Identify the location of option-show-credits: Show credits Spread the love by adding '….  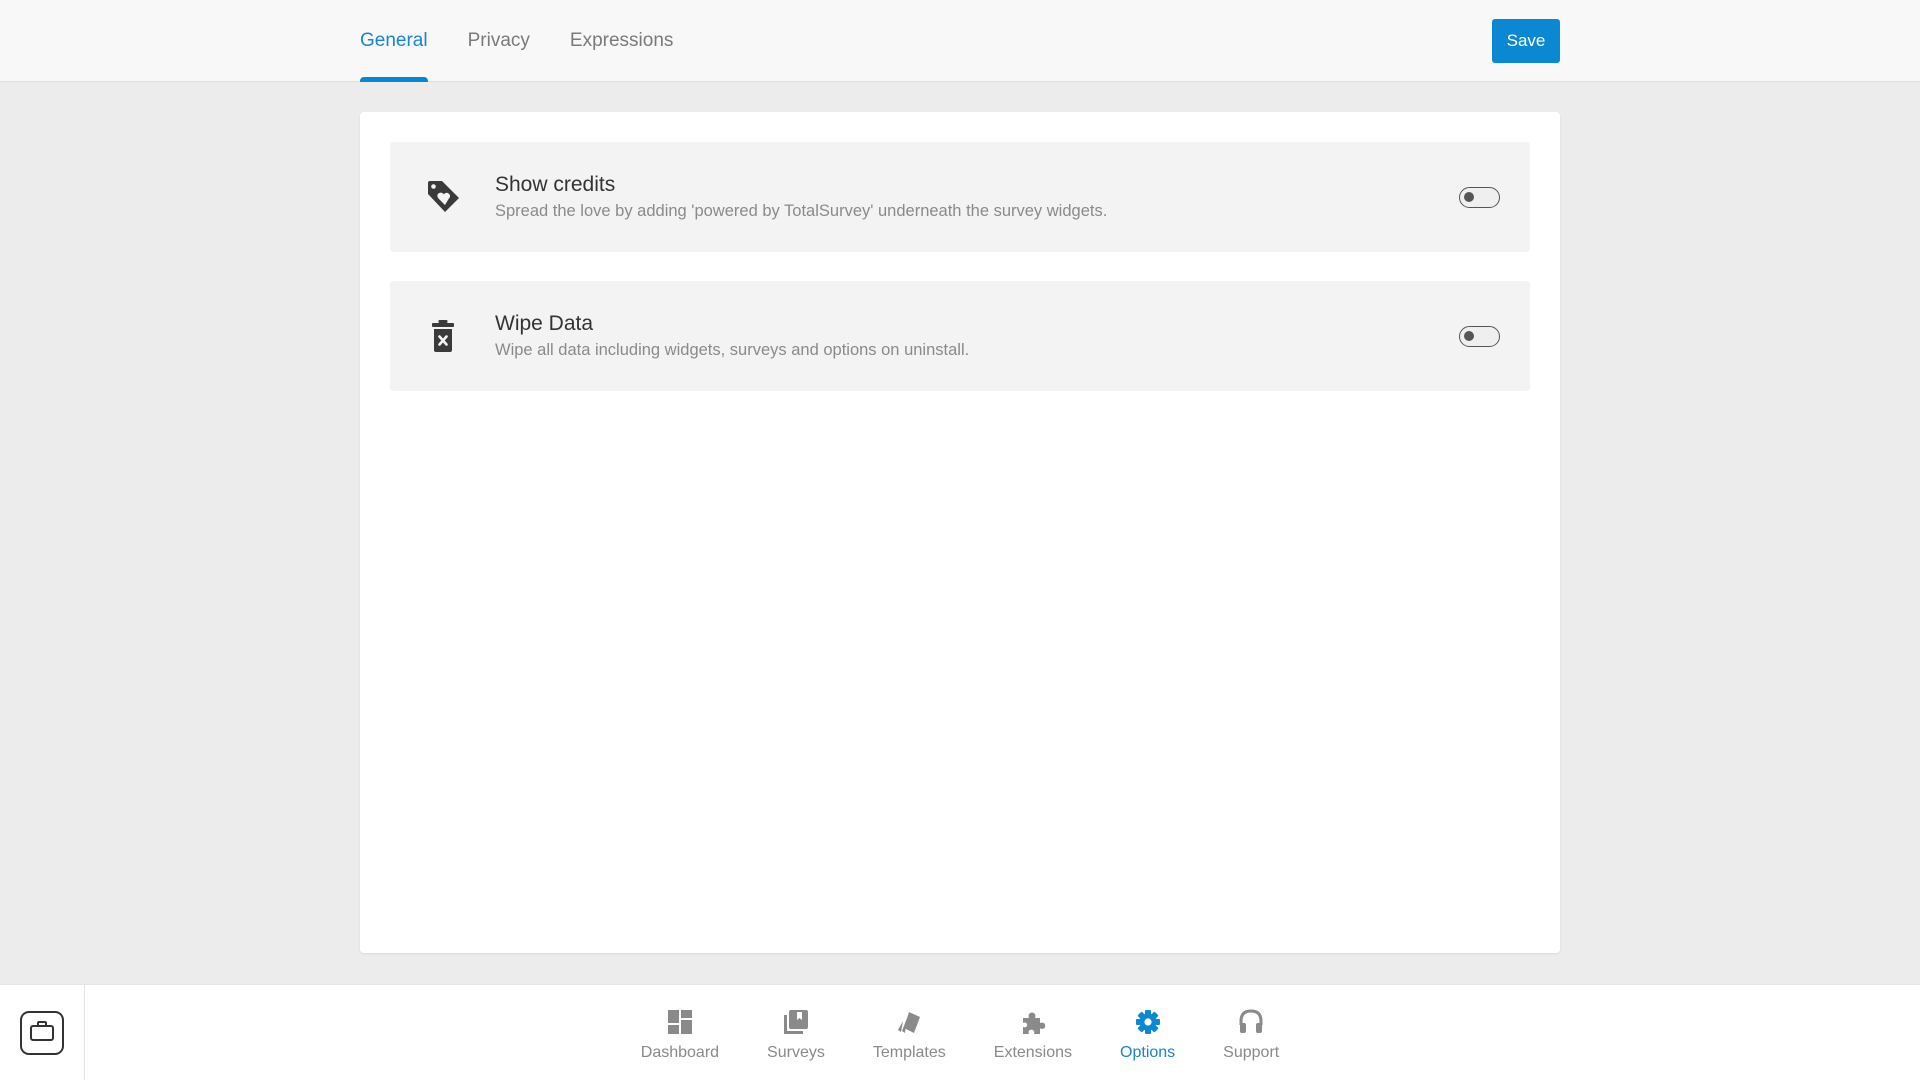
(960, 197).